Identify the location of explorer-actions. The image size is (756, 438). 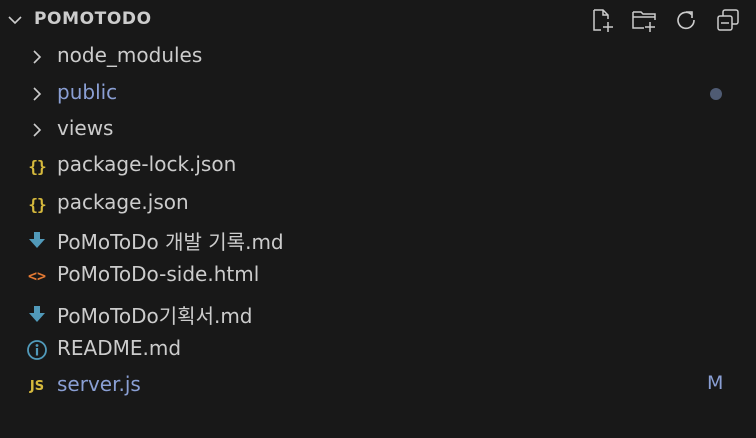
(665, 20).